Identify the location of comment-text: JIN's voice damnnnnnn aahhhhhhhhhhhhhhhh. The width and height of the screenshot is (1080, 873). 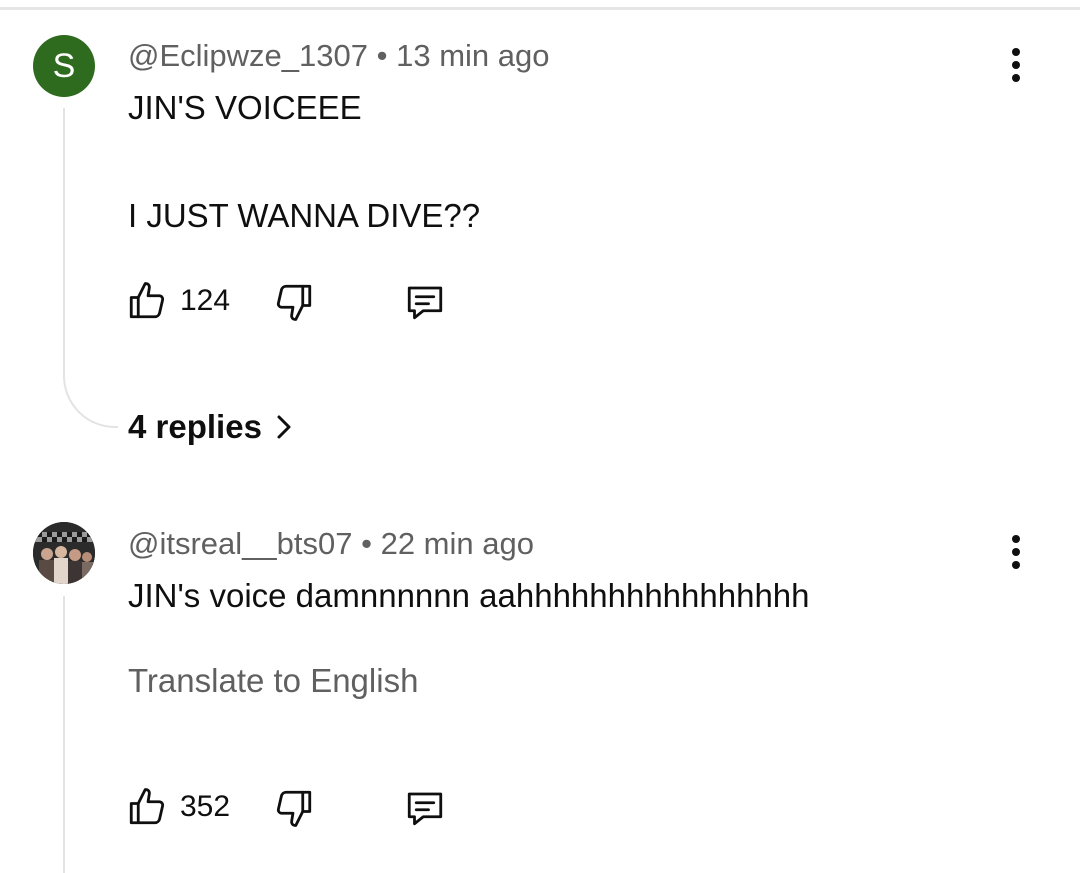
(469, 595).